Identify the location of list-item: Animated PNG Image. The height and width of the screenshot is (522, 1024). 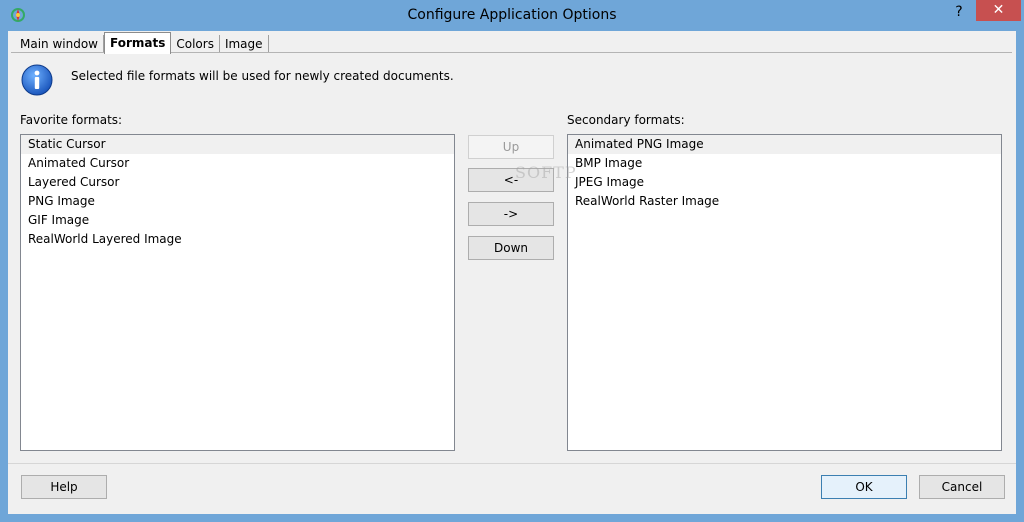
(784, 144).